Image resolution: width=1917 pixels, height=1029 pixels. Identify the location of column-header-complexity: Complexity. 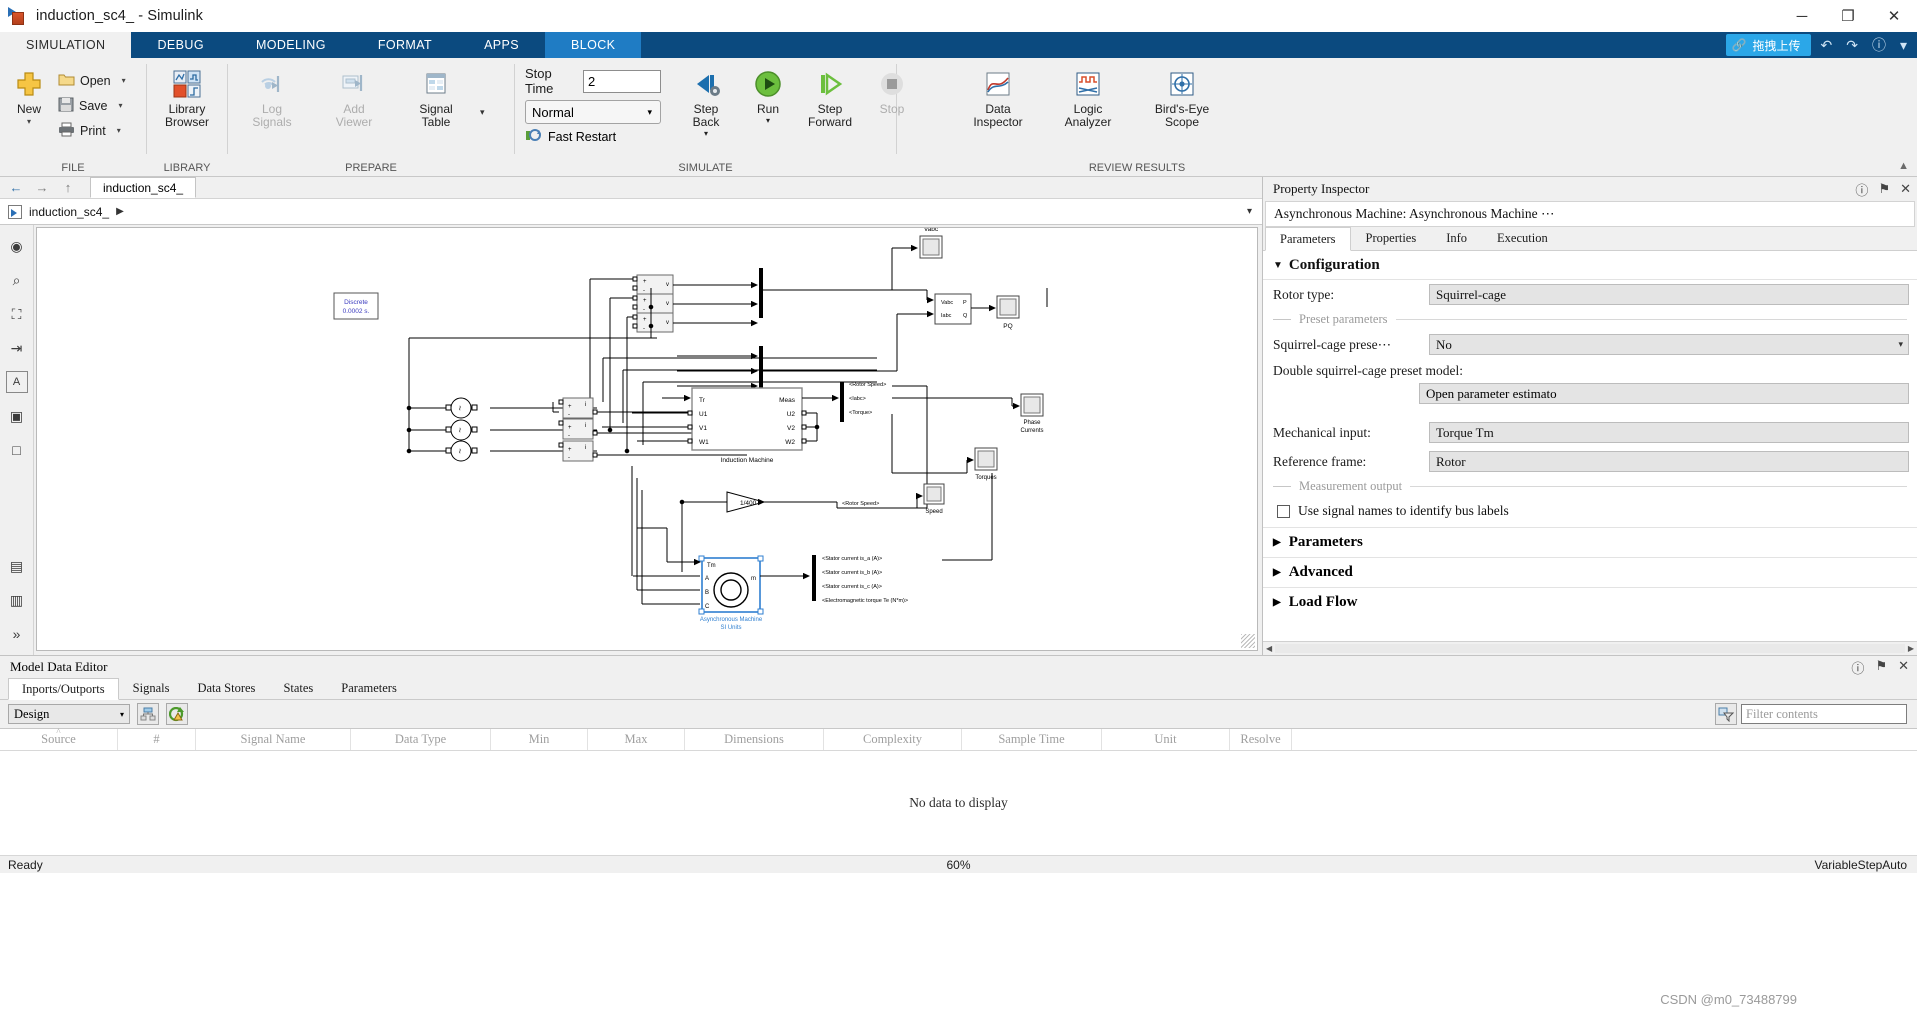
(893, 739).